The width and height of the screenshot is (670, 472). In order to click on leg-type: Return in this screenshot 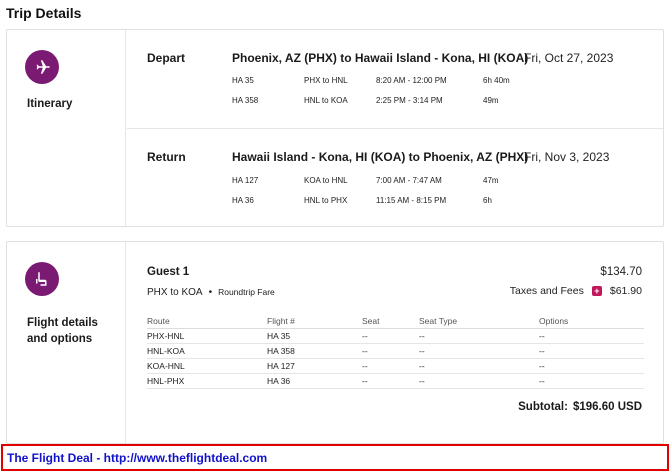, I will do `click(166, 157)`.